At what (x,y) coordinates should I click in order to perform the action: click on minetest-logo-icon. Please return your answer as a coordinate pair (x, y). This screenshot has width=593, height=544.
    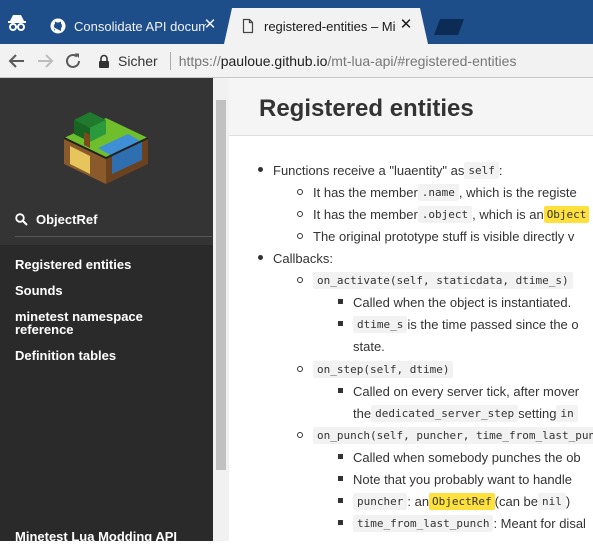
    Looking at the image, I should click on (106, 148).